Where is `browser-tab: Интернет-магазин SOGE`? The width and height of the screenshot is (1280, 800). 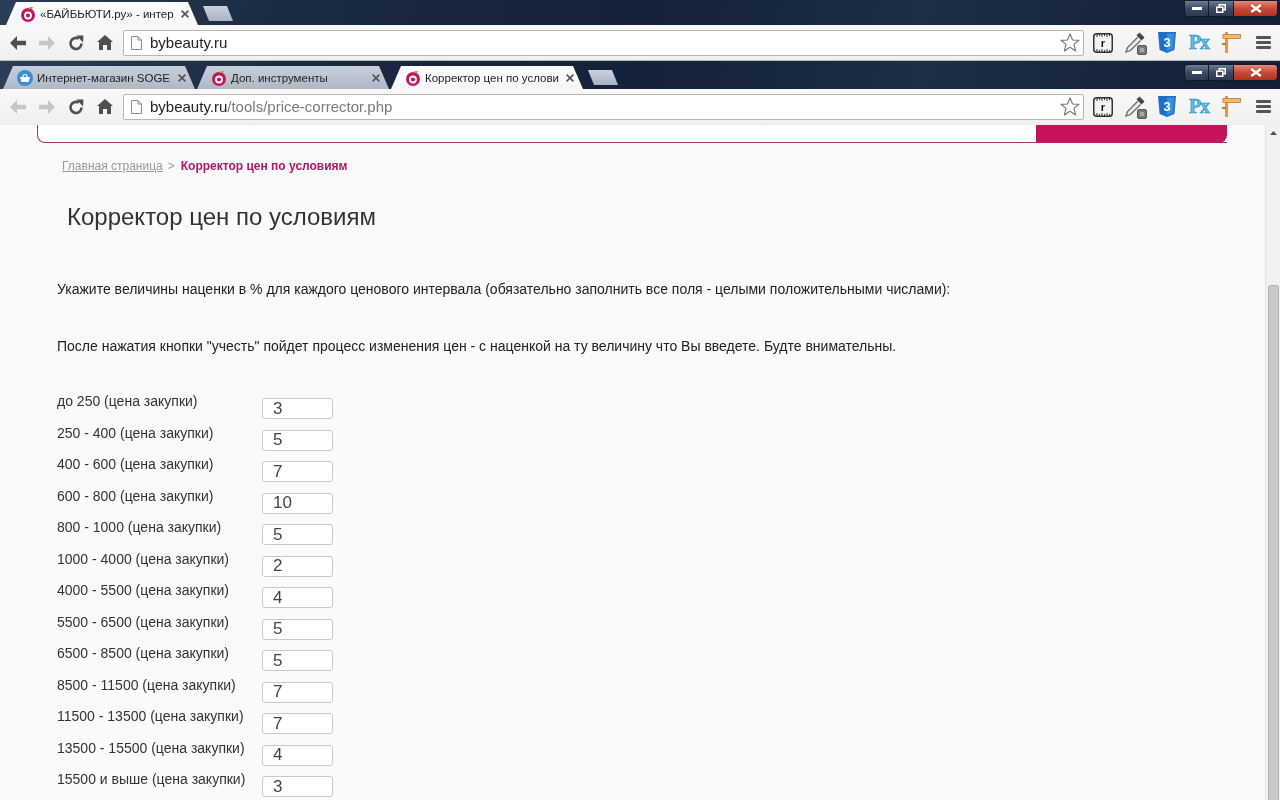
browser-tab: Интернет-магазин SOGE is located at coordinates (99, 77).